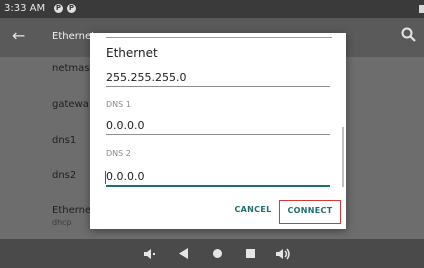 This screenshot has height=268, width=424. I want to click on cancel-button: CANCEL, so click(253, 211).